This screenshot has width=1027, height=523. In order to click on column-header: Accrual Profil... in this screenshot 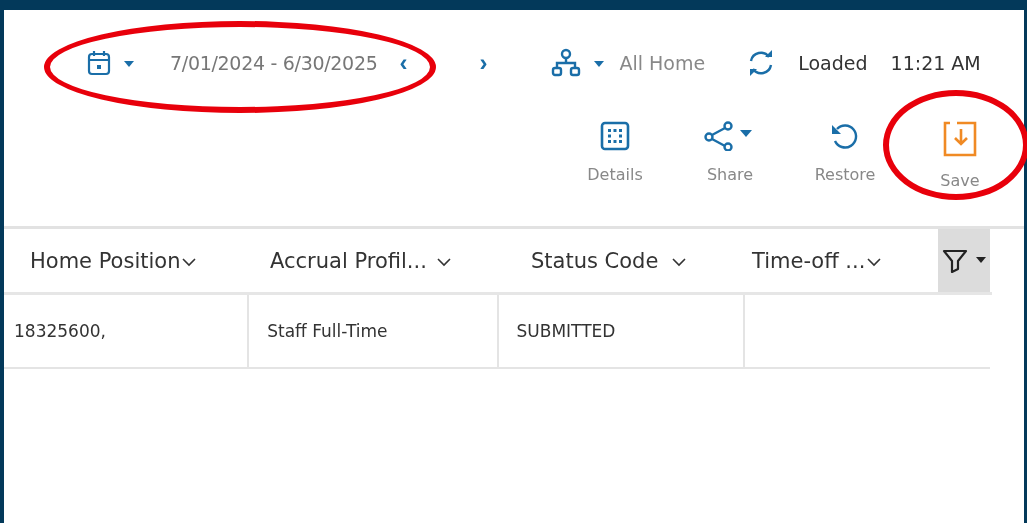, I will do `click(376, 260)`.